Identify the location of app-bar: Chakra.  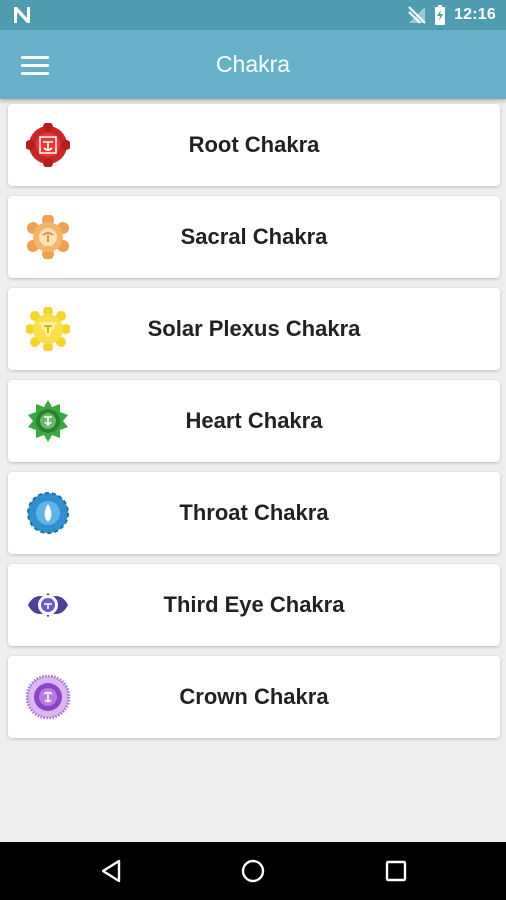
(253, 64).